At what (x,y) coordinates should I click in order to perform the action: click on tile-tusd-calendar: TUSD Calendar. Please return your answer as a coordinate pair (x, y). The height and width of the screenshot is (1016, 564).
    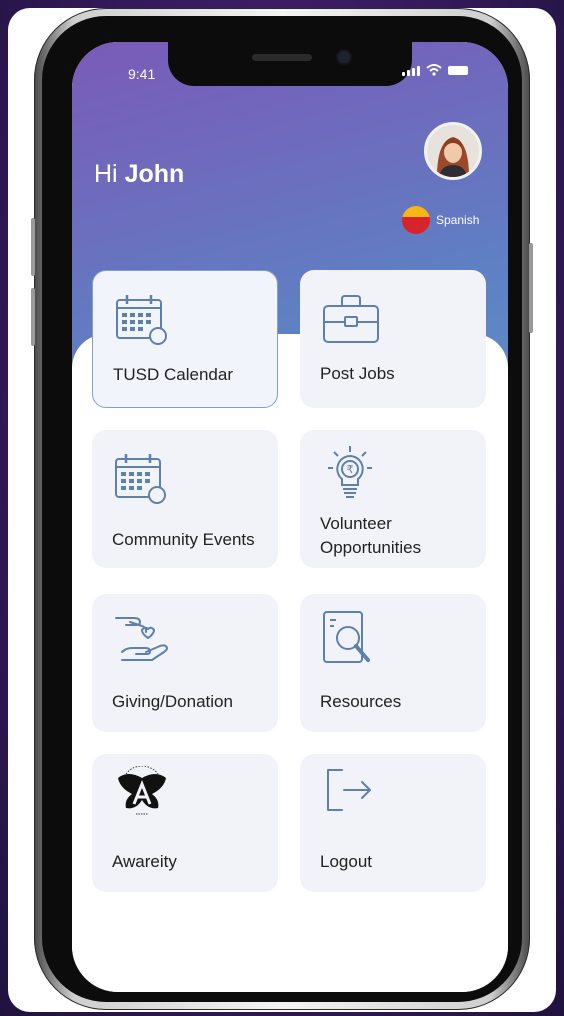
    Looking at the image, I should click on (185, 339).